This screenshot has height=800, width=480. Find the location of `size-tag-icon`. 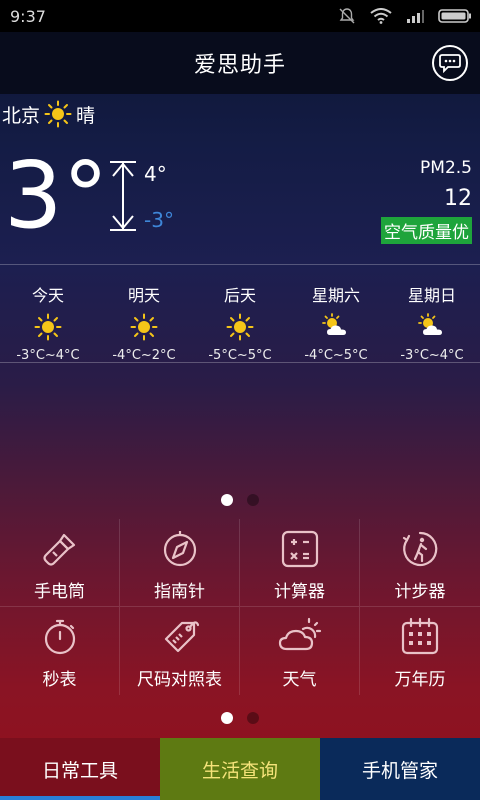

size-tag-icon is located at coordinates (180, 637).